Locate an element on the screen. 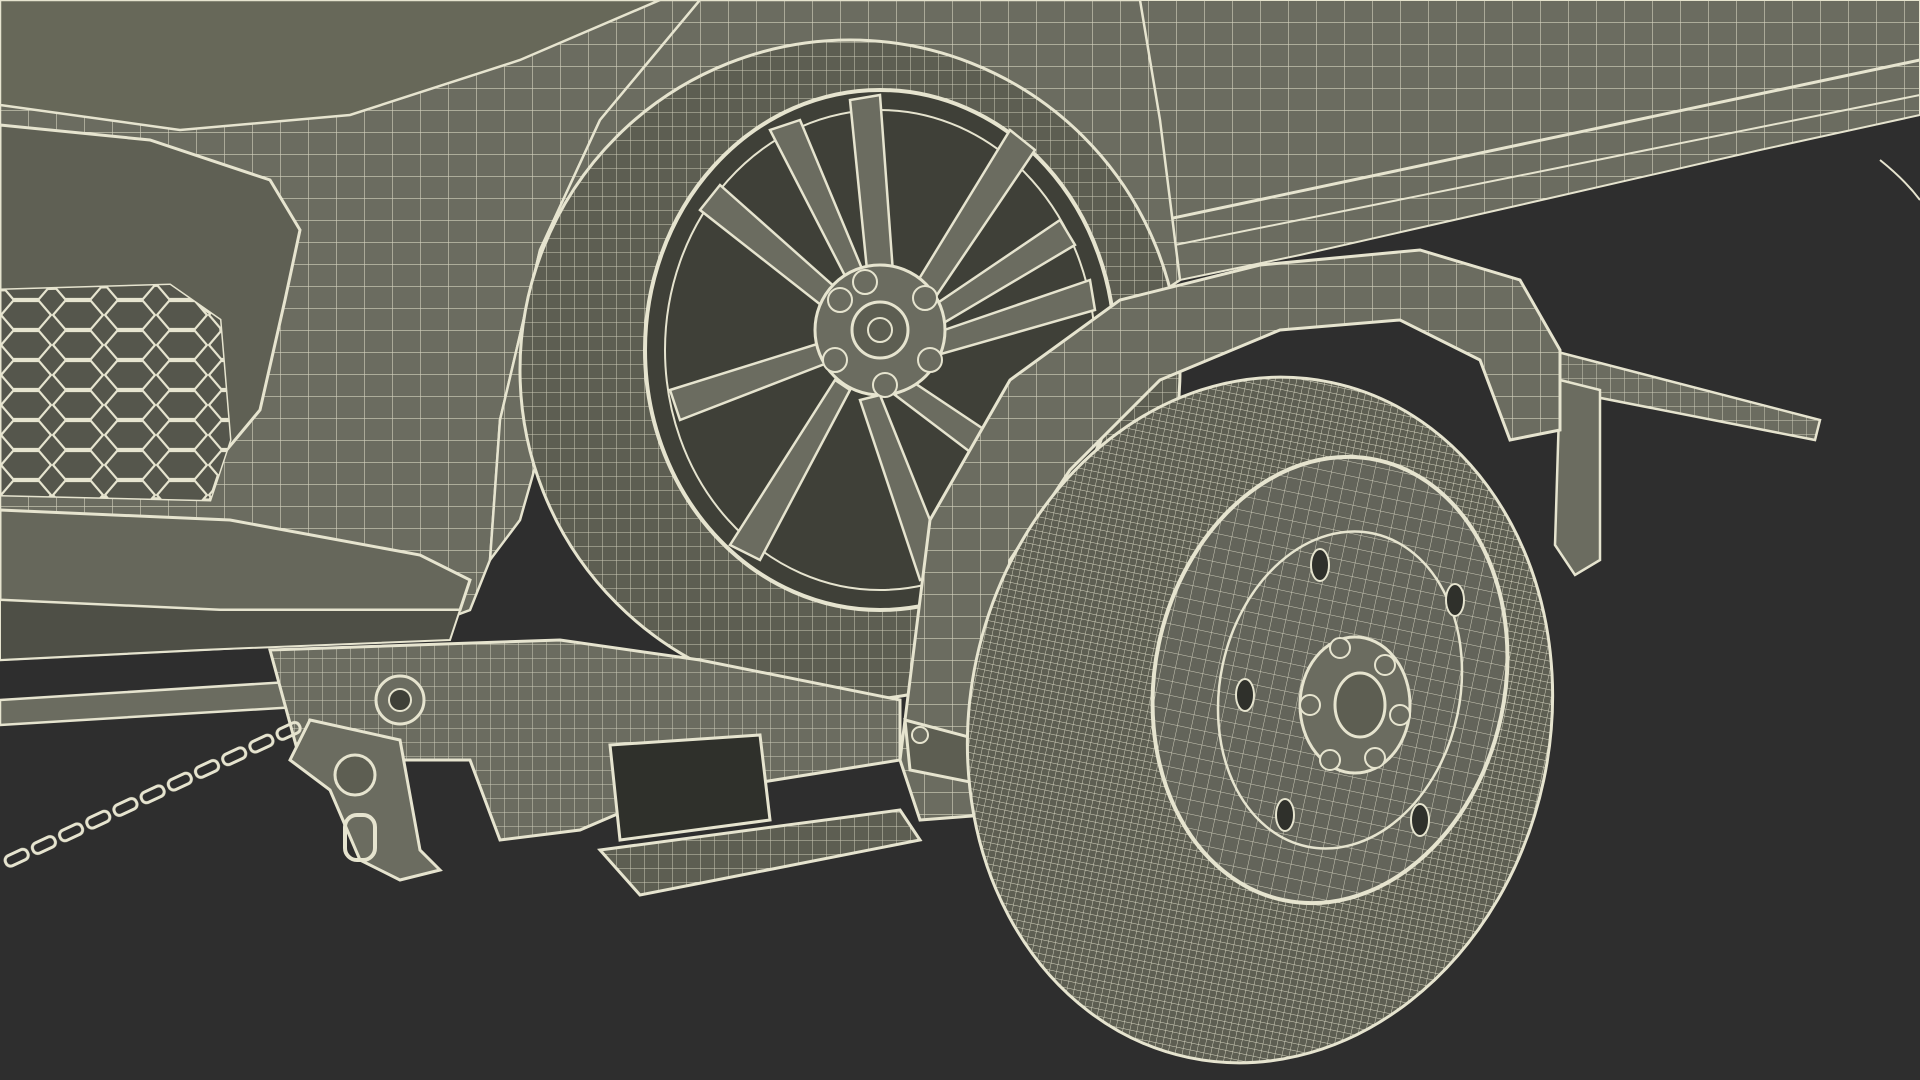  bumper-grille is located at coordinates (116, 392).